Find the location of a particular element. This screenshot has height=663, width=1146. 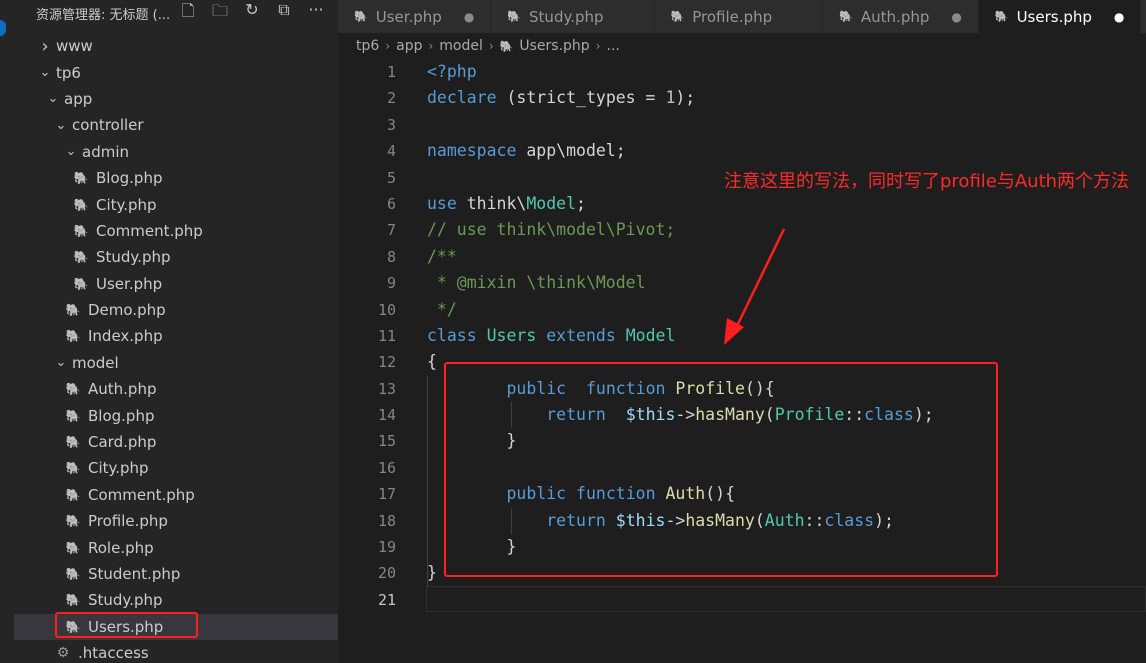

annotation-arrow is located at coordinates (755, 286).